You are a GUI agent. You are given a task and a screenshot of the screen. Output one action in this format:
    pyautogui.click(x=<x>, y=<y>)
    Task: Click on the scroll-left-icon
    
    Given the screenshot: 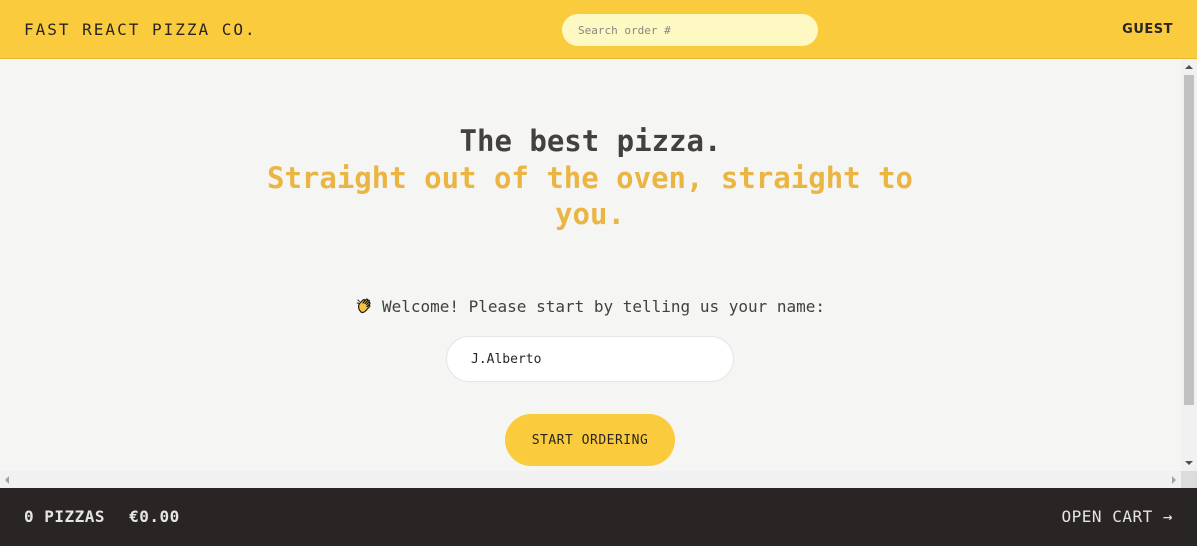 What is the action you would take?
    pyautogui.click(x=7, y=480)
    